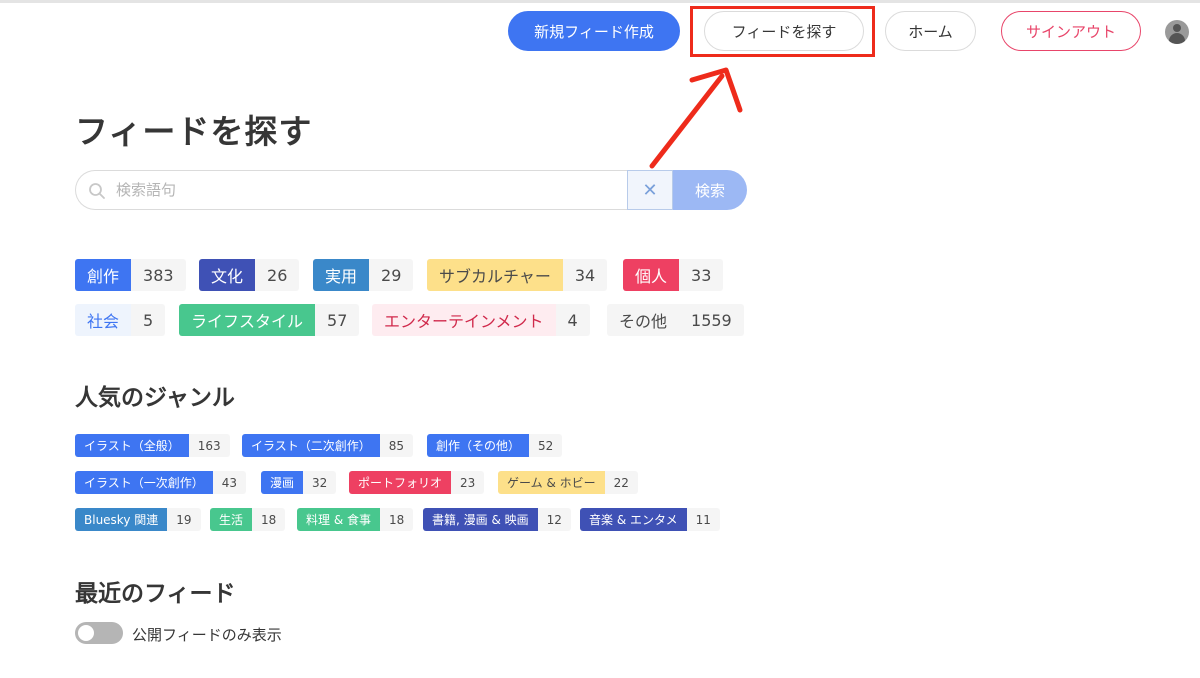 The height and width of the screenshot is (678, 1200). What do you see at coordinates (184, 519) in the screenshot?
I see `tag-count: 19` at bounding box center [184, 519].